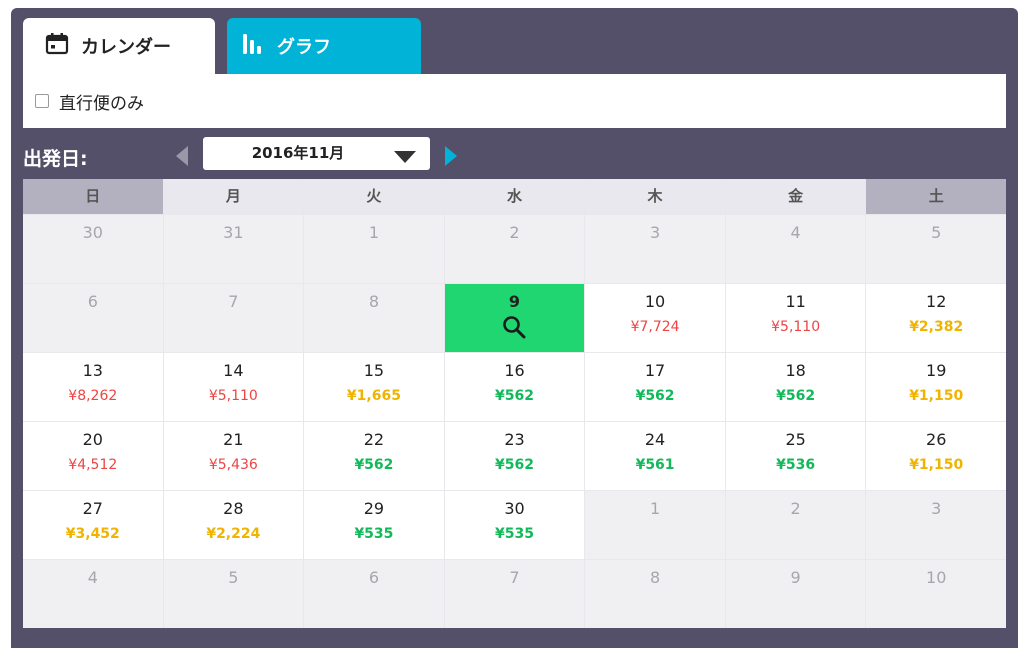 The height and width of the screenshot is (648, 1024). What do you see at coordinates (936, 387) in the screenshot?
I see `calendar-day: 19 ¥1,150` at bounding box center [936, 387].